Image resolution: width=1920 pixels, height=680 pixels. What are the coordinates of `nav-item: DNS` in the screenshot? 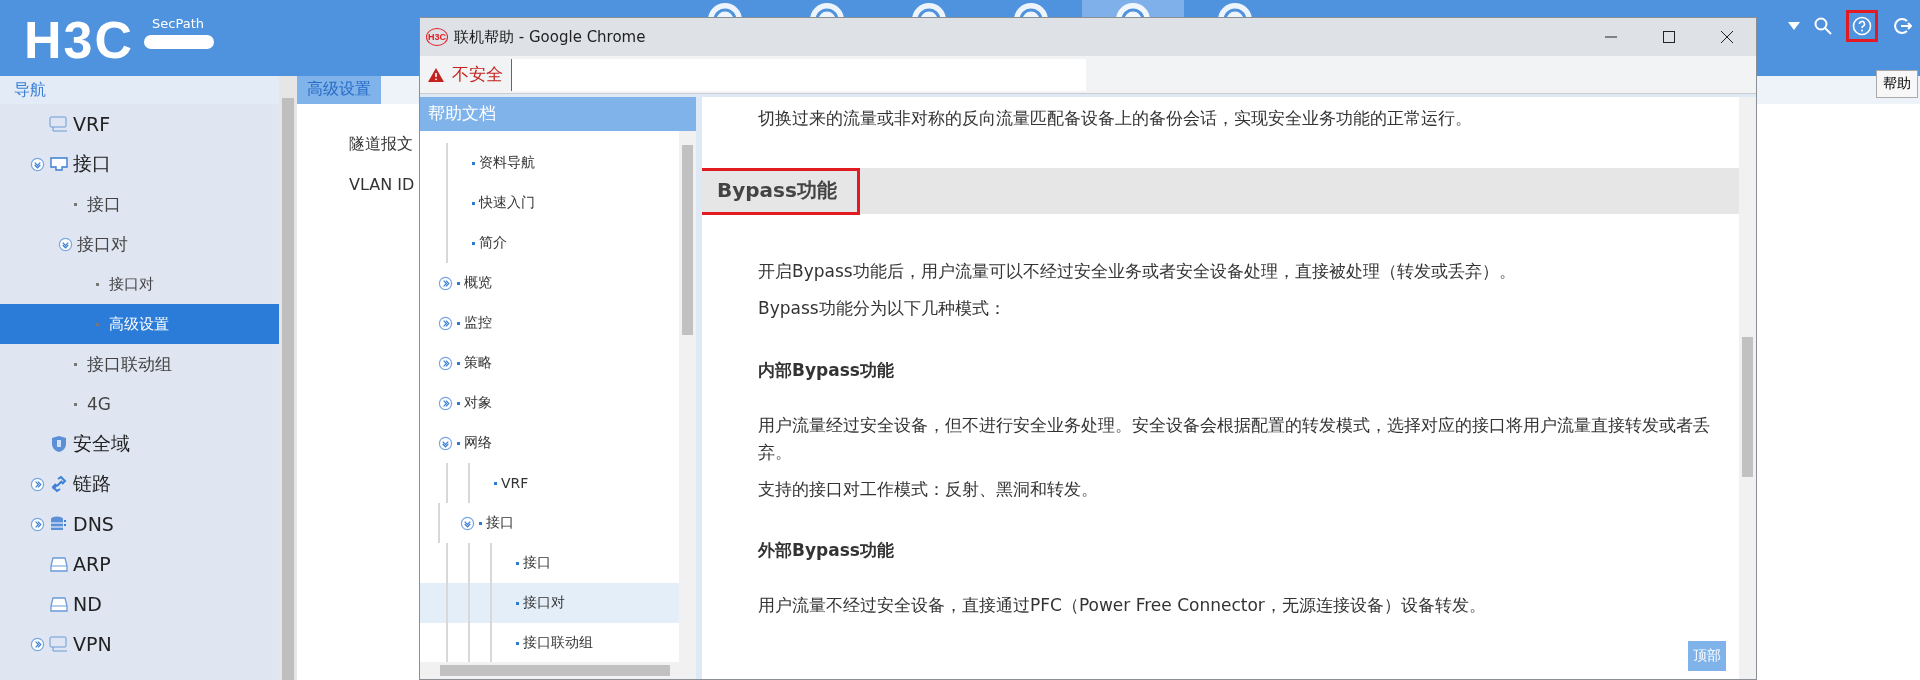 It's located at (139, 524).